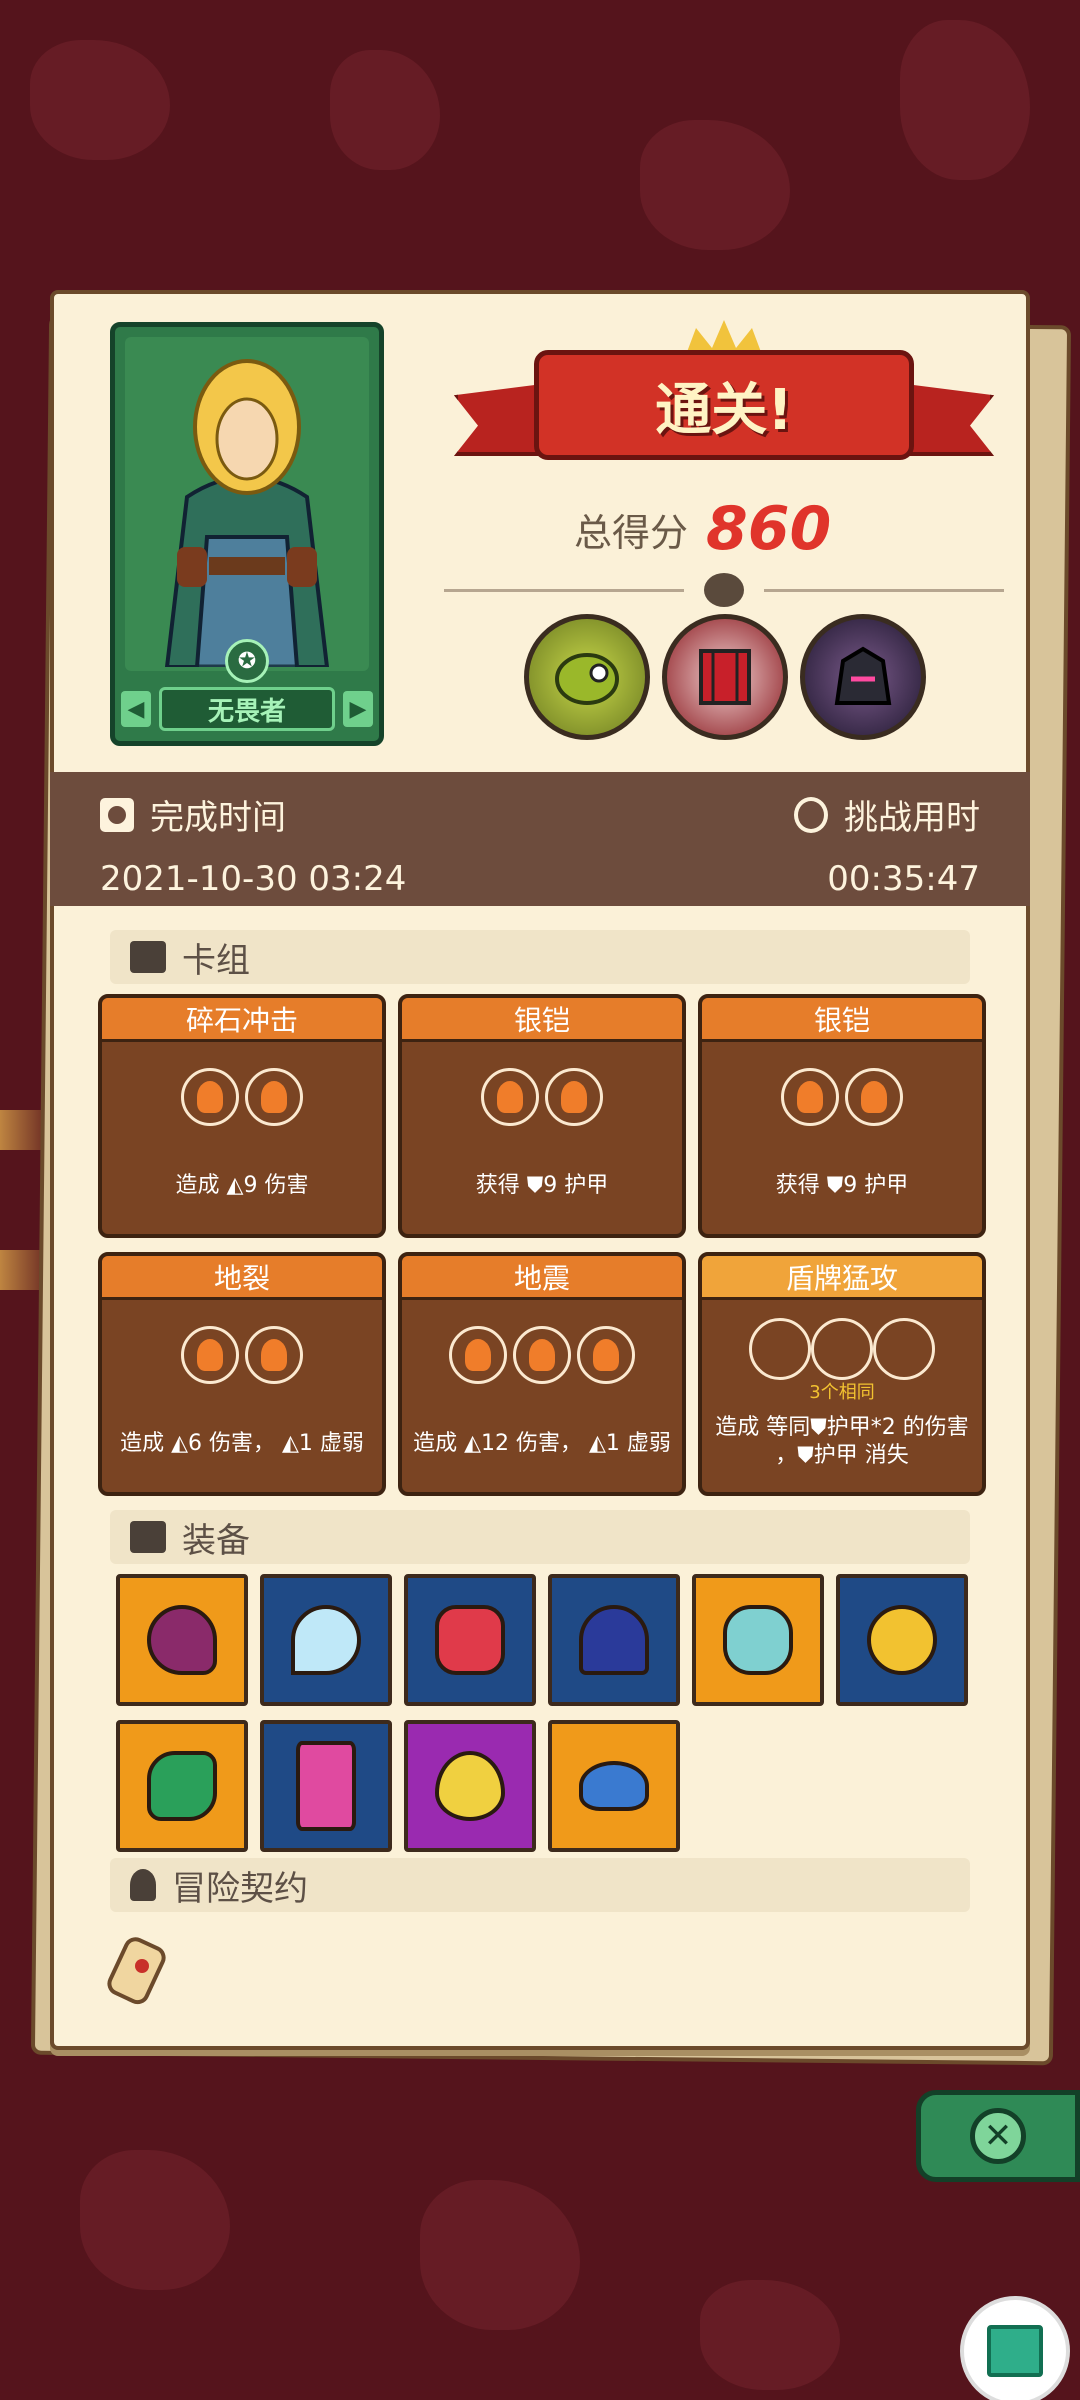  Describe the element at coordinates (587, 677) in the screenshot. I see `boss-lizard-icon` at that location.